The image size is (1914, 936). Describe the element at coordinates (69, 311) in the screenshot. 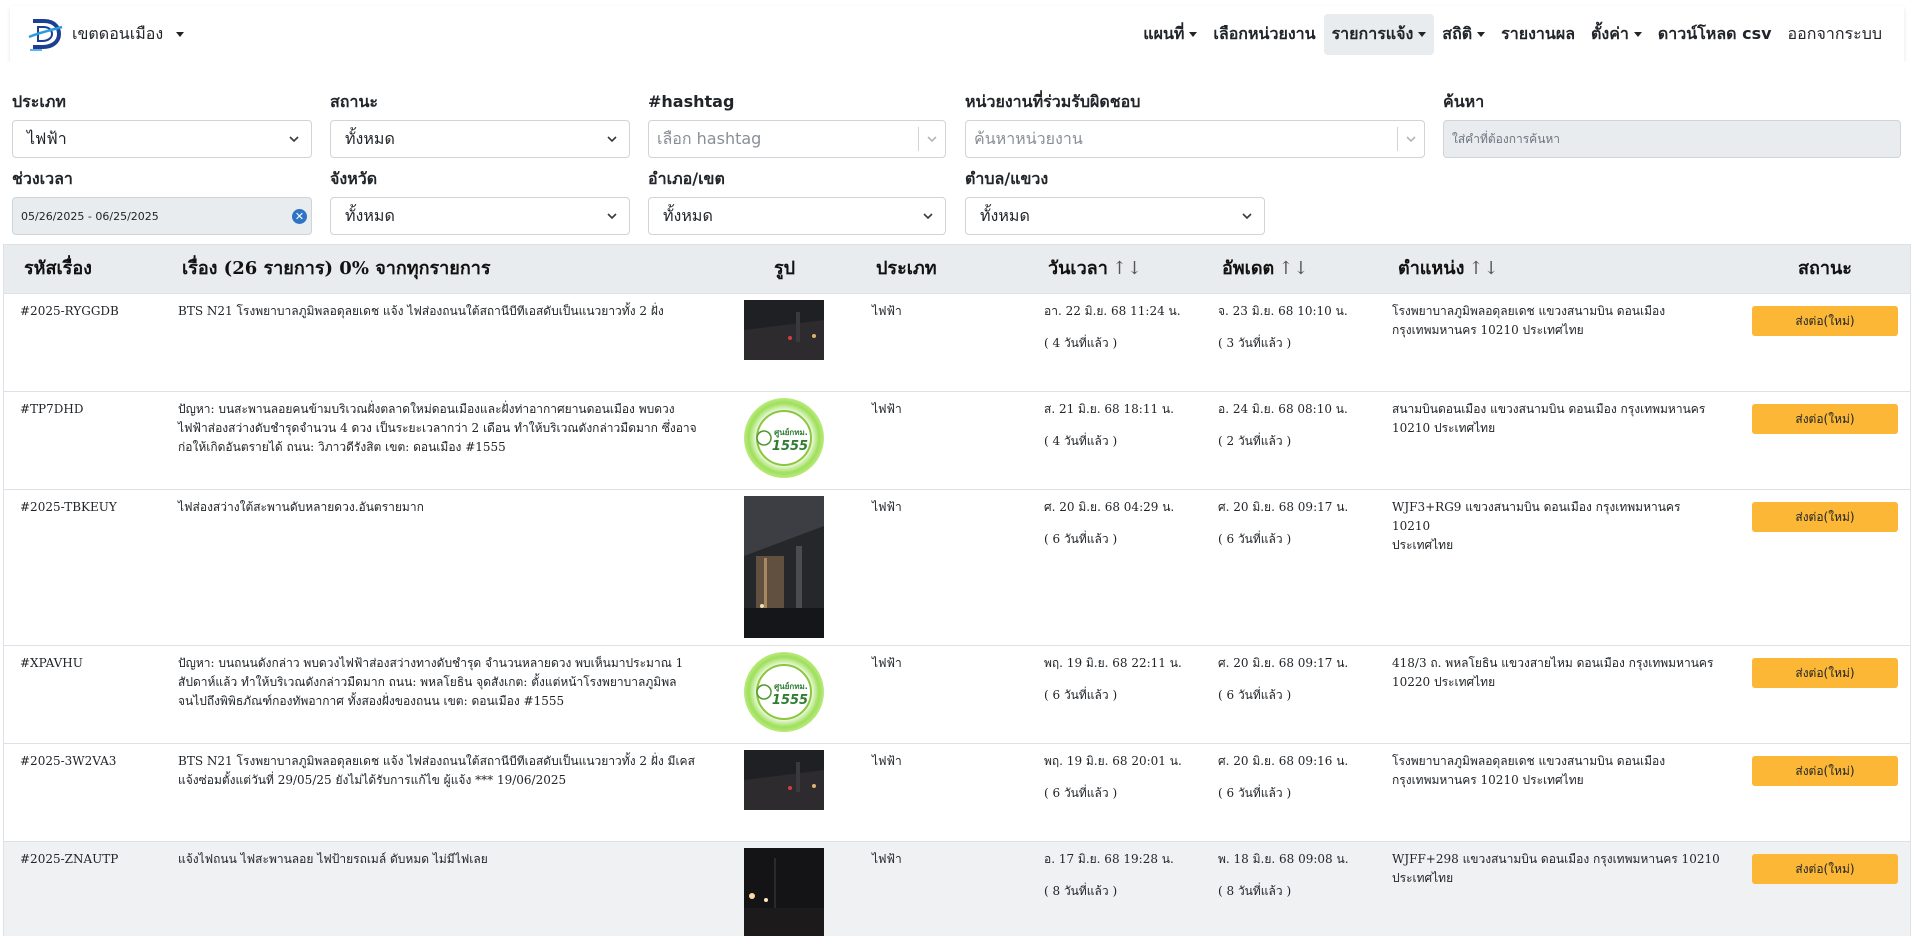

I see `report-id: #2025-RYGGDB` at that location.